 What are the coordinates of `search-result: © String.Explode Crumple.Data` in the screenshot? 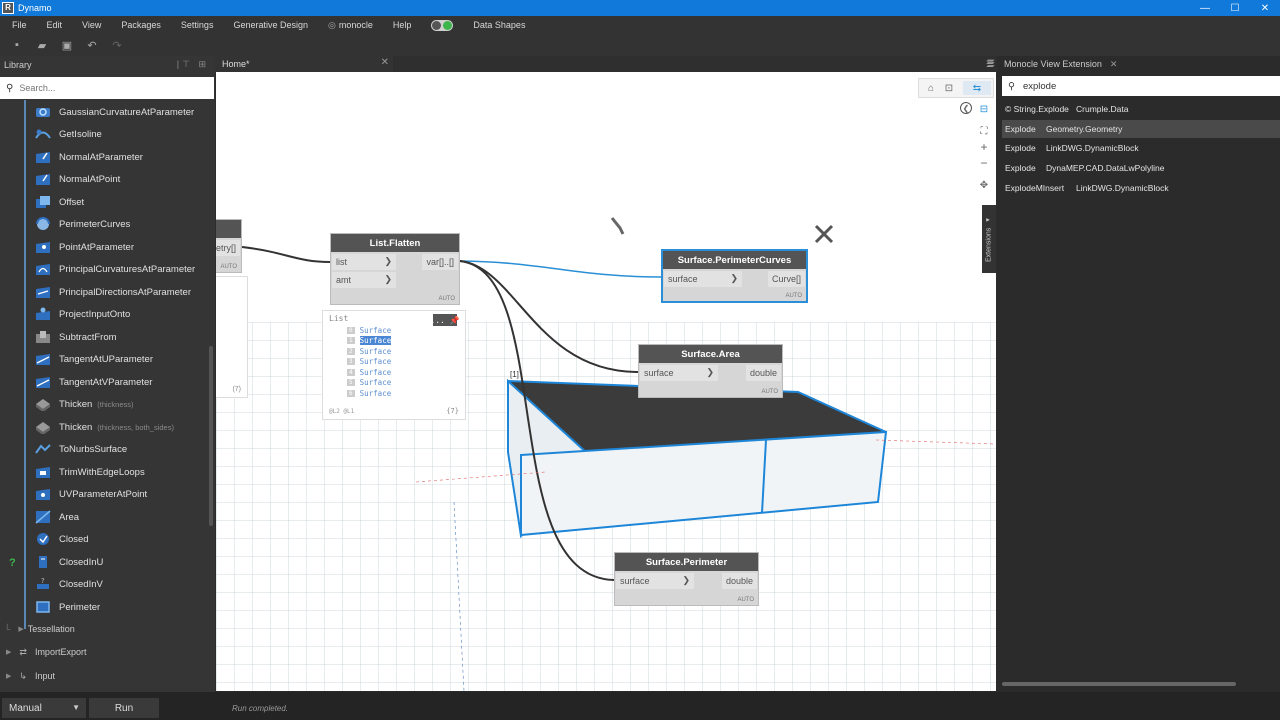 It's located at (1141, 109).